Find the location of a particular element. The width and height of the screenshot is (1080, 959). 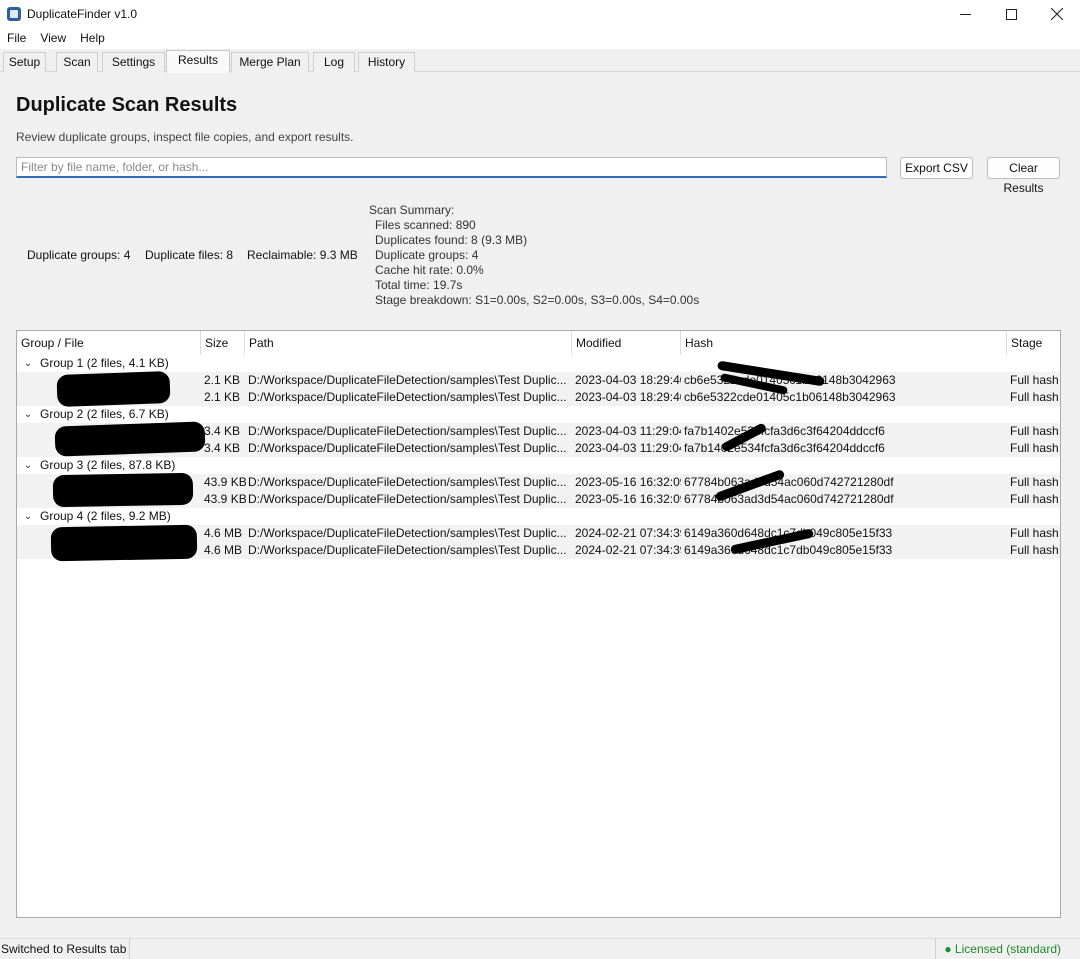

file-hash: 6149a360d648dc1c7db049c805e15f33 is located at coordinates (845, 533).